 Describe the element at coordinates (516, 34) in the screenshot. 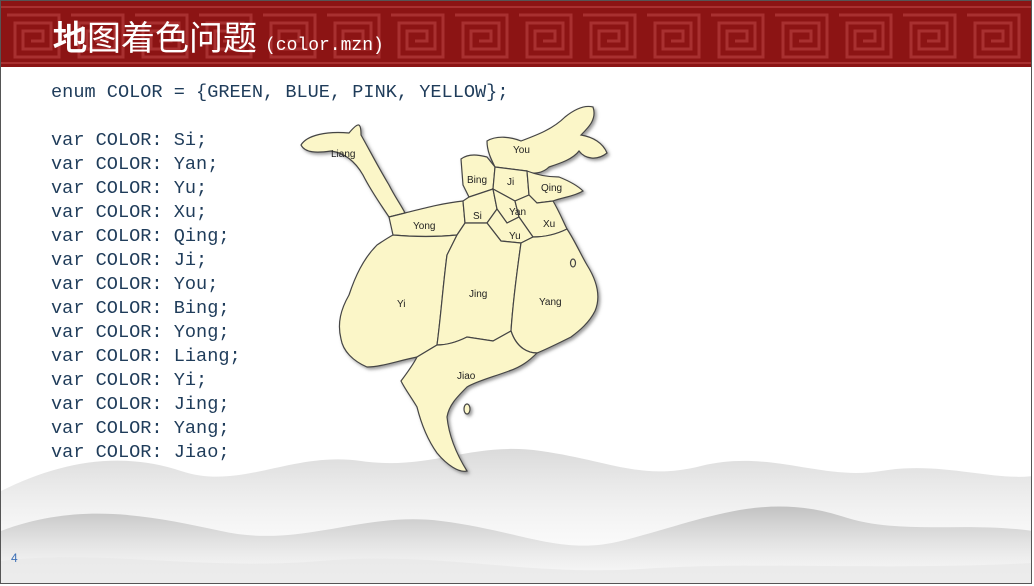

I see `title-banner: 地图着色问题 (color.mzn)` at that location.